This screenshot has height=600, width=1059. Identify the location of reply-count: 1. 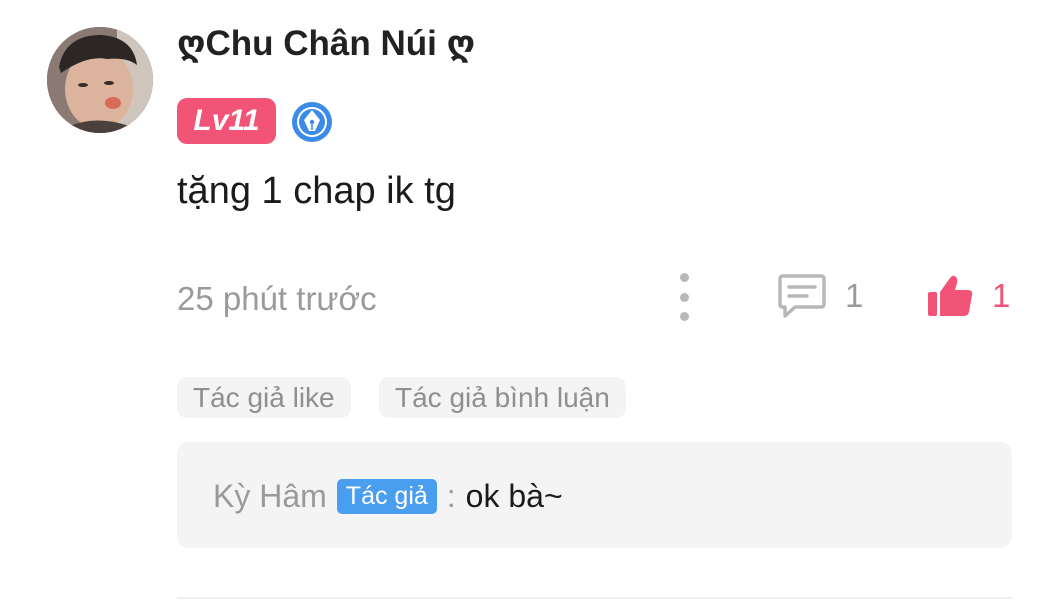
(854, 295).